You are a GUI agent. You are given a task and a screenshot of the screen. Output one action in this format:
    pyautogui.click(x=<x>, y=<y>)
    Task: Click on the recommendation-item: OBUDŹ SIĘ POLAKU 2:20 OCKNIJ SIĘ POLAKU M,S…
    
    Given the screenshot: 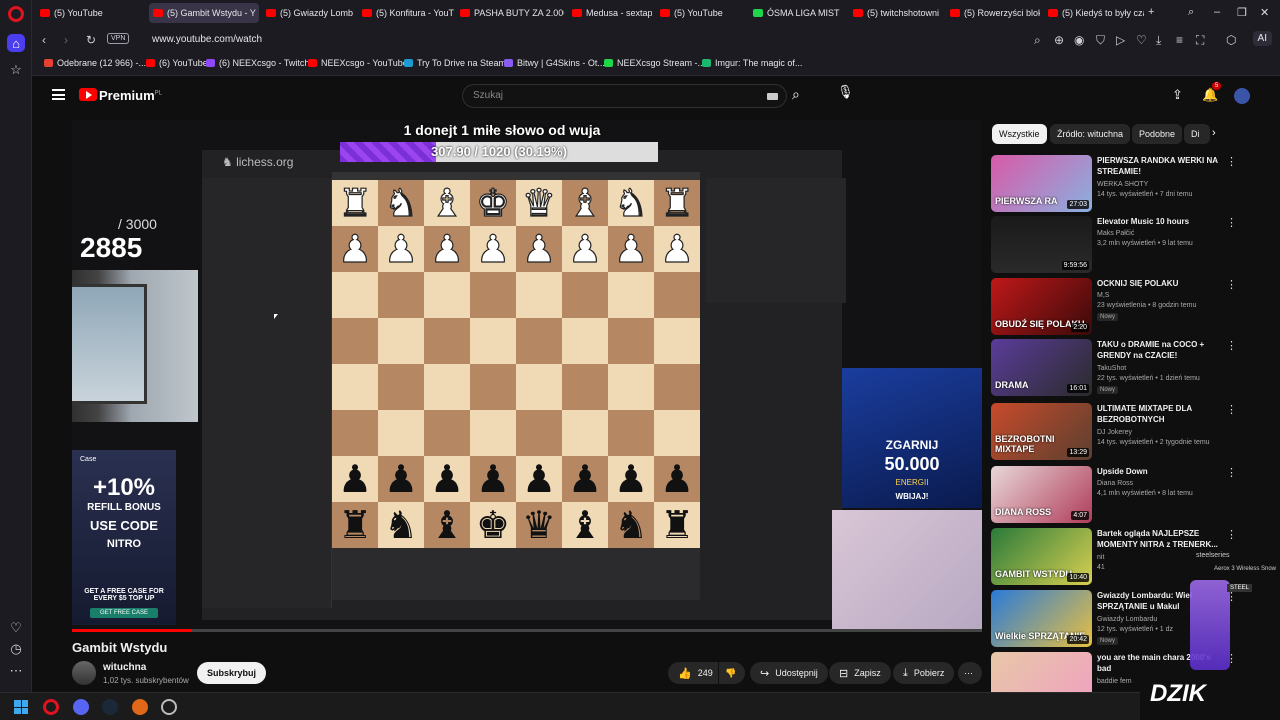 What is the action you would take?
    pyautogui.click(x=1116, y=307)
    